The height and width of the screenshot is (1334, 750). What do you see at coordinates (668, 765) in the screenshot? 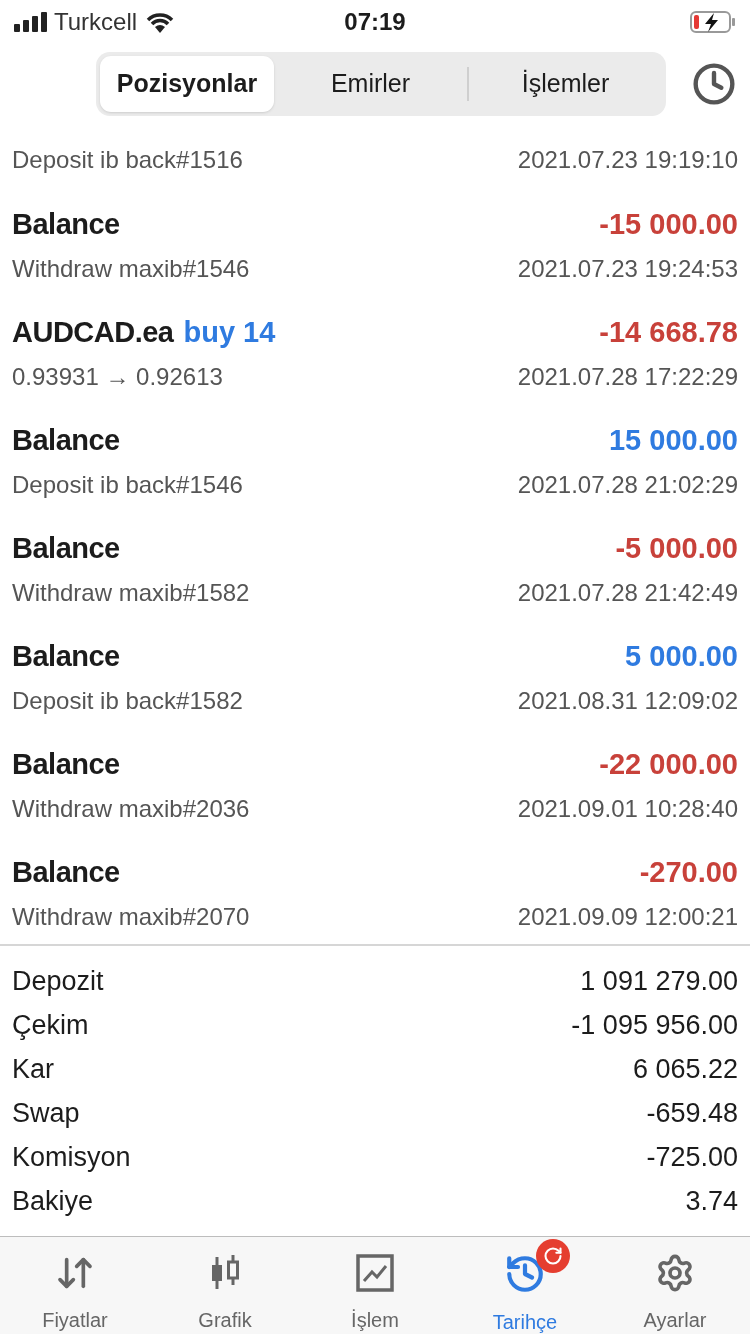
I see `row-amount: -22 000.00` at bounding box center [668, 765].